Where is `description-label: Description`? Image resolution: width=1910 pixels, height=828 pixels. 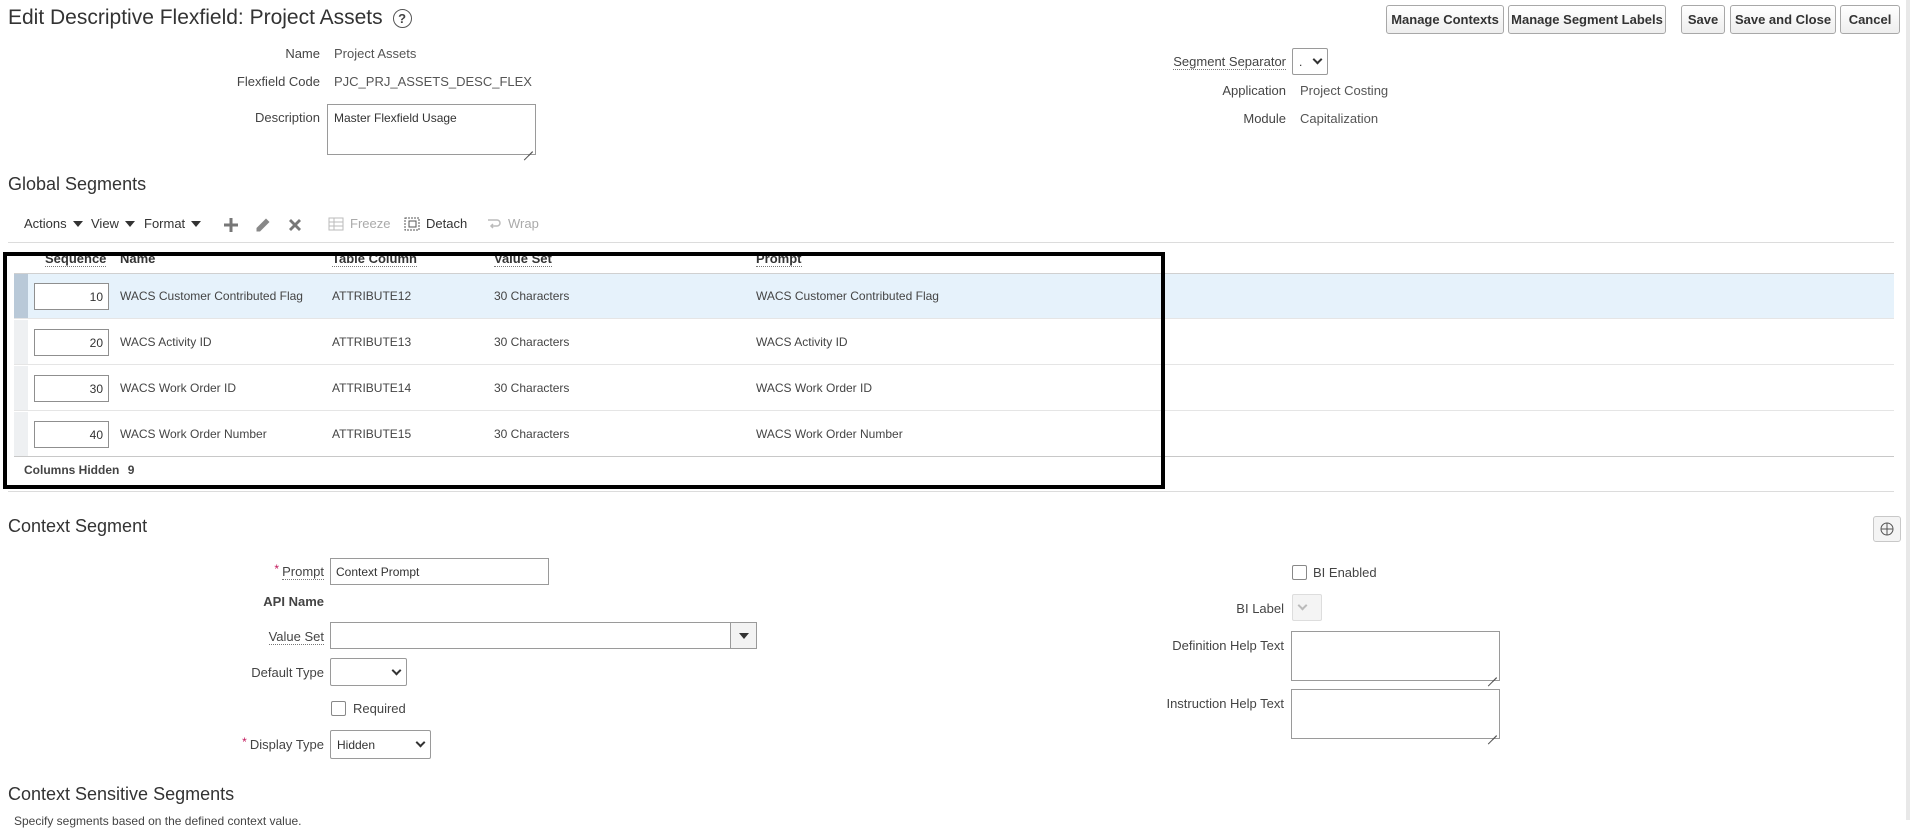
description-label: Description is located at coordinates (287, 117).